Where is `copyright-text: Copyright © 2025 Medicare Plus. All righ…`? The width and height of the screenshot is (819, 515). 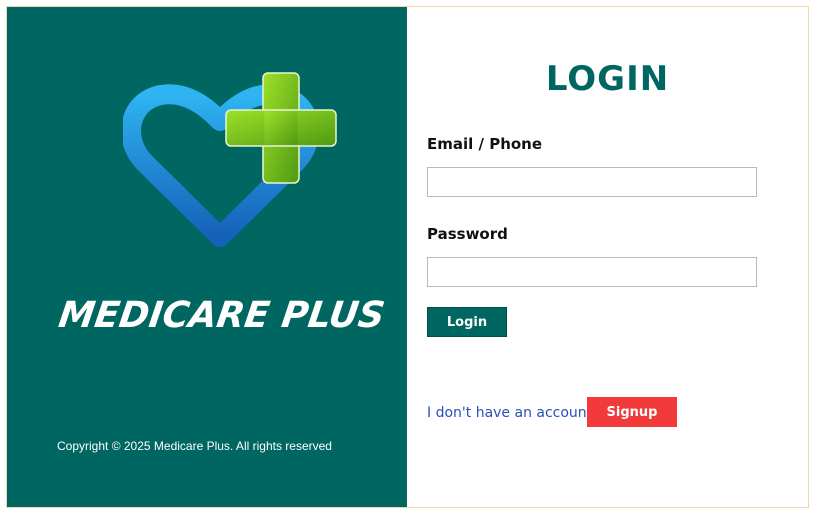 copyright-text: Copyright © 2025 Medicare Plus. All righ… is located at coordinates (194, 446).